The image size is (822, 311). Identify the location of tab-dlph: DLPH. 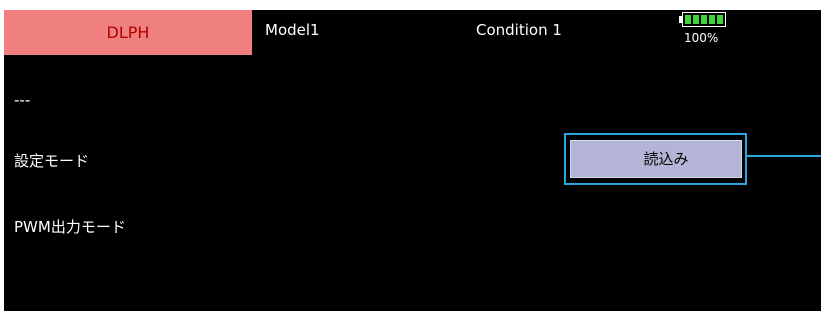
(128, 32).